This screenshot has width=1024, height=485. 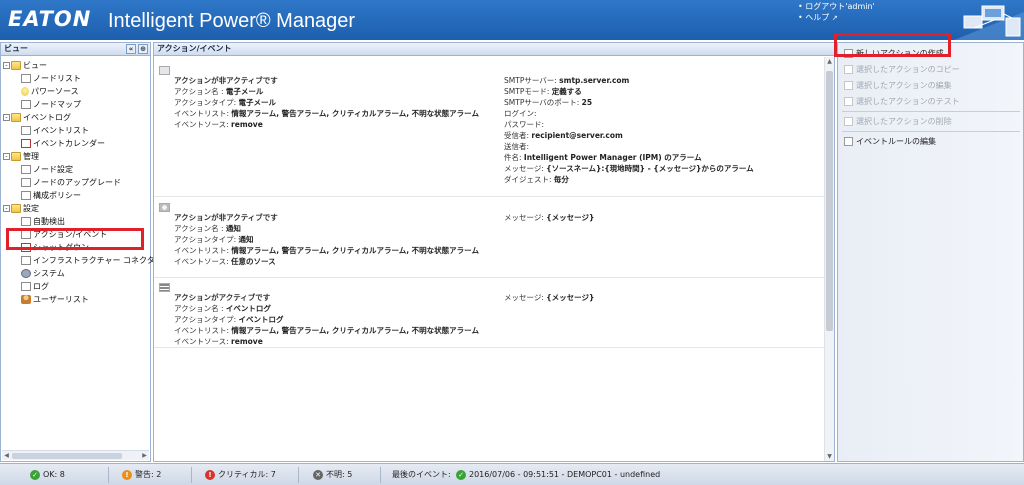 What do you see at coordinates (567, 80) in the screenshot?
I see `action-setting-line: SMTPサーバー: smtp.server.com` at bounding box center [567, 80].